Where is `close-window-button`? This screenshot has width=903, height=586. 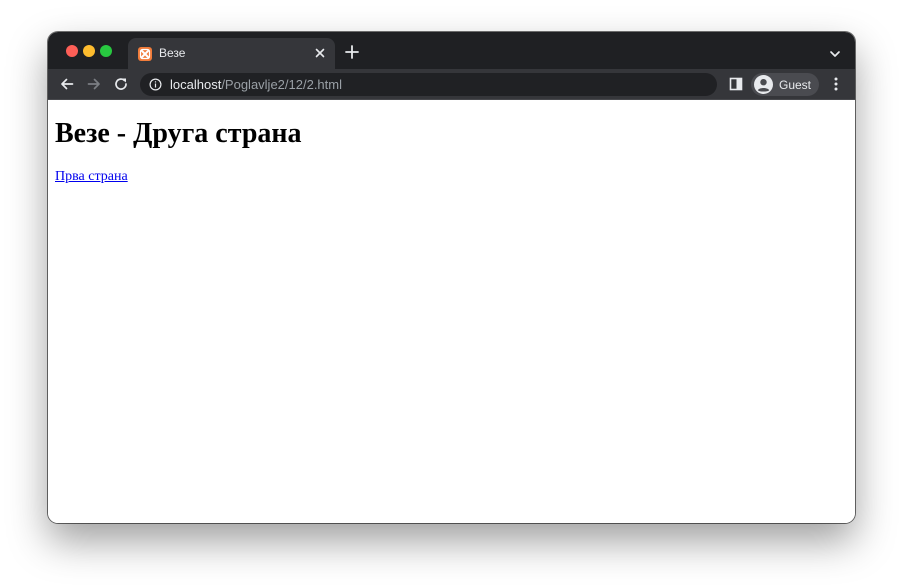 close-window-button is located at coordinates (72, 51).